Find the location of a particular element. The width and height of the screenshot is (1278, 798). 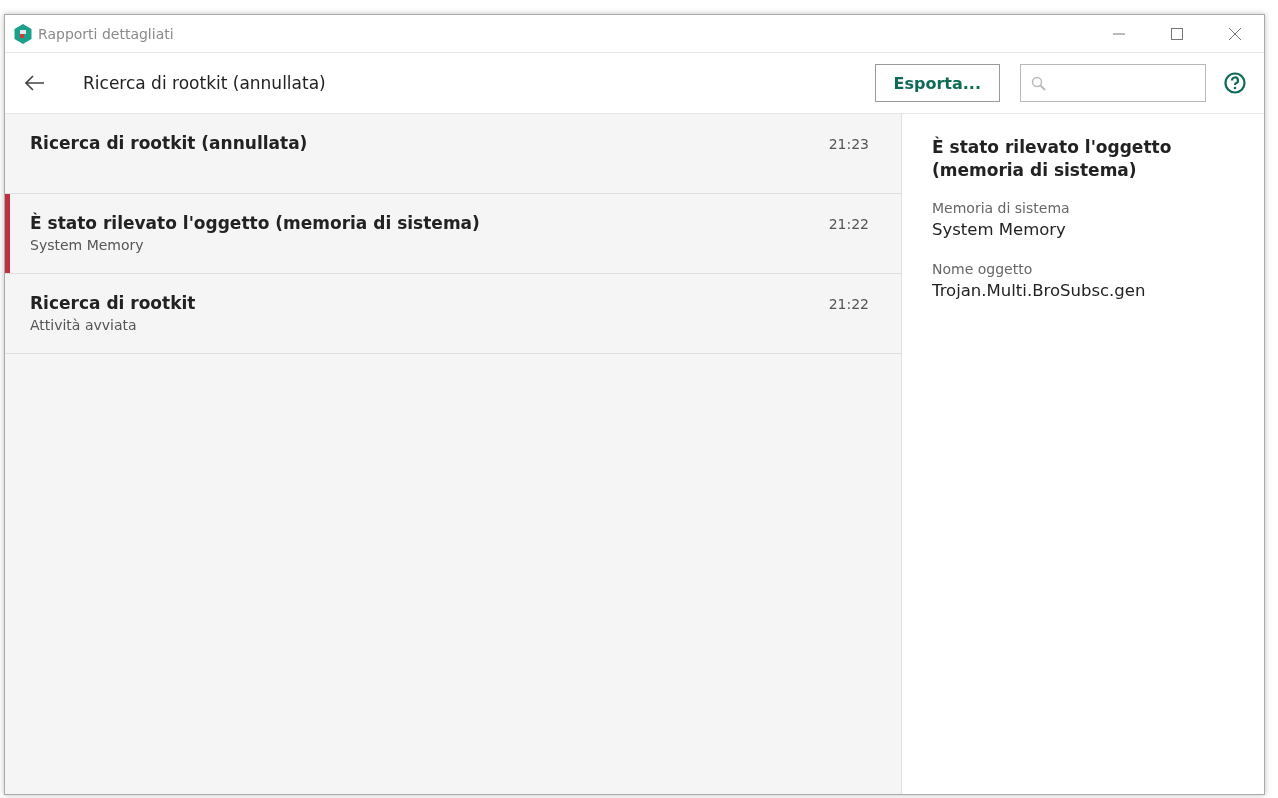

details-title: È stato rilevato l'oggetto (memoria di sistema) is located at coordinates (1052, 159).